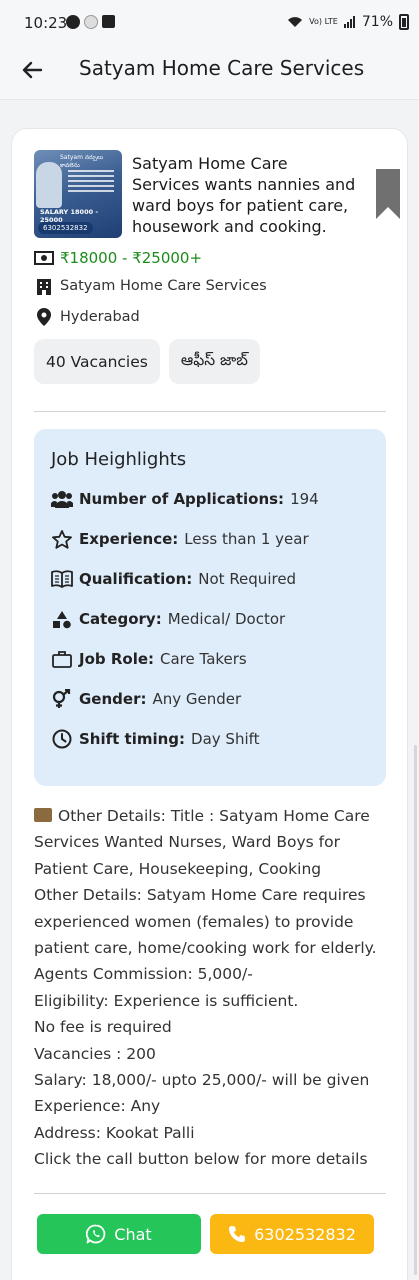 This screenshot has height=1280, width=419. Describe the element at coordinates (247, 579) in the screenshot. I see `highlight-value: Not Required` at that location.